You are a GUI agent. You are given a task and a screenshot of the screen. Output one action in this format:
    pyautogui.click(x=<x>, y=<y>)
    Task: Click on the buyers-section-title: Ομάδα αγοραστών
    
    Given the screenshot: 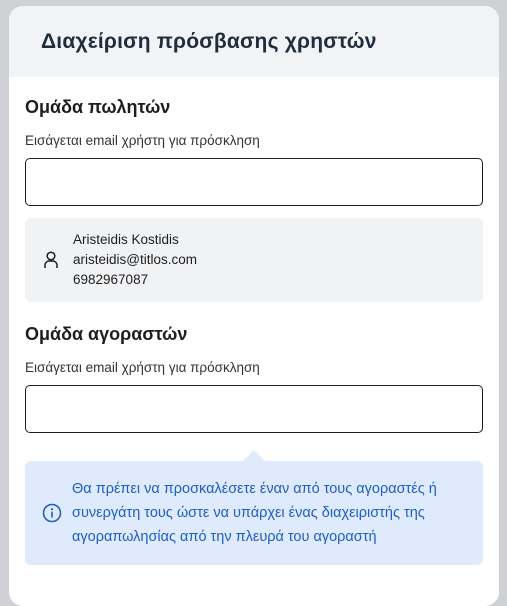 What is the action you would take?
    pyautogui.click(x=106, y=334)
    